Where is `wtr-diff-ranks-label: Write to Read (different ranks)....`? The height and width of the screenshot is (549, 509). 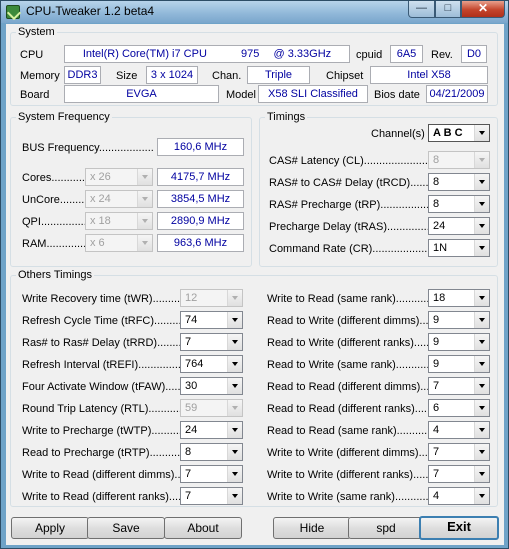
wtr-diff-ranks-label: Write to Read (different ranks).... is located at coordinates (102, 497).